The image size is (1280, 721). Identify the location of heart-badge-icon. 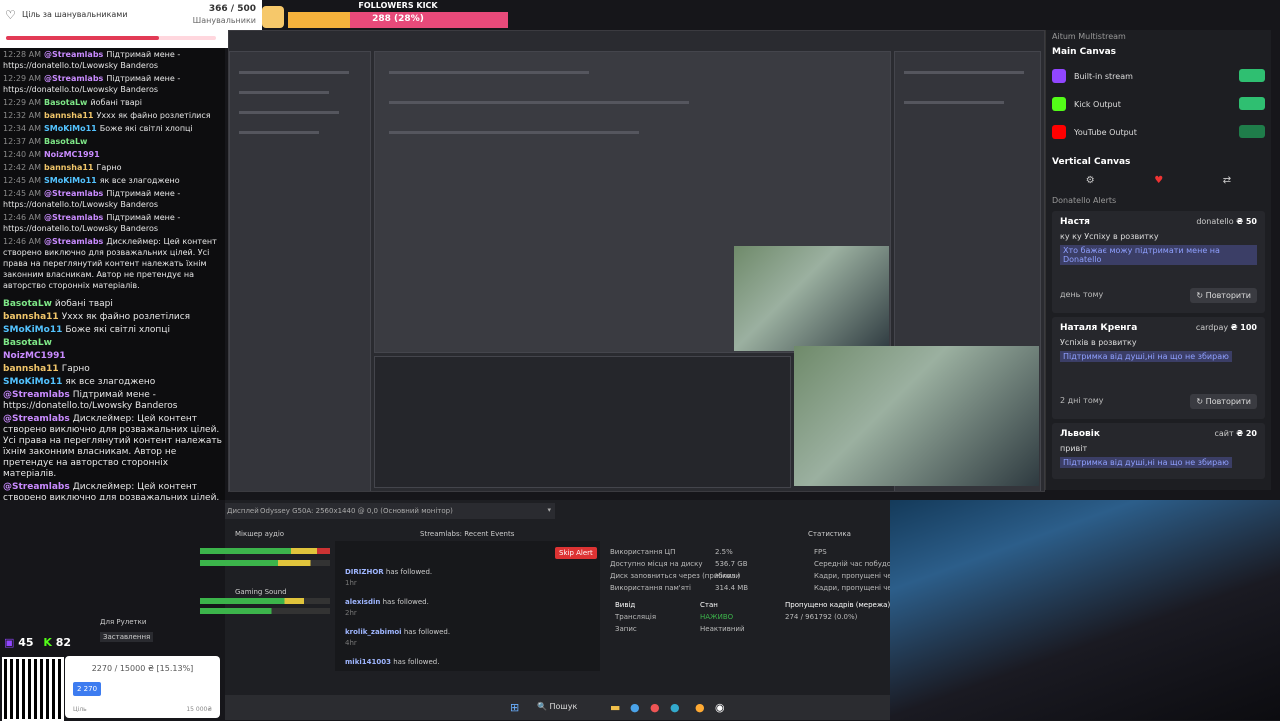
(273, 17).